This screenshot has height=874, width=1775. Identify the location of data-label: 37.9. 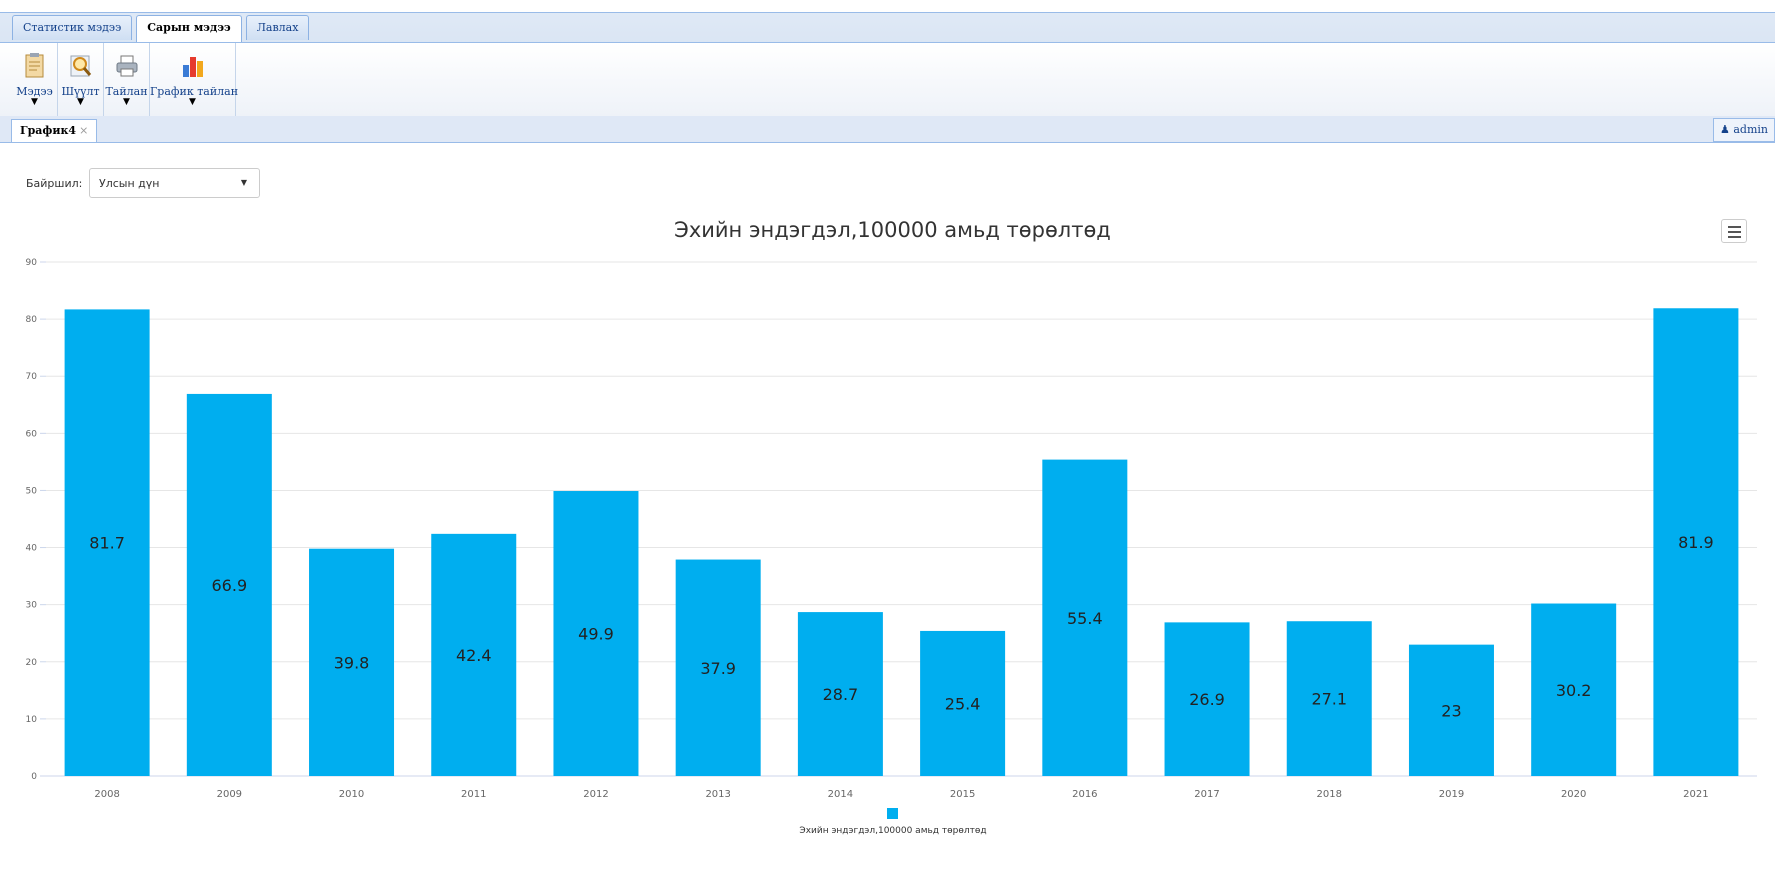
(718, 668).